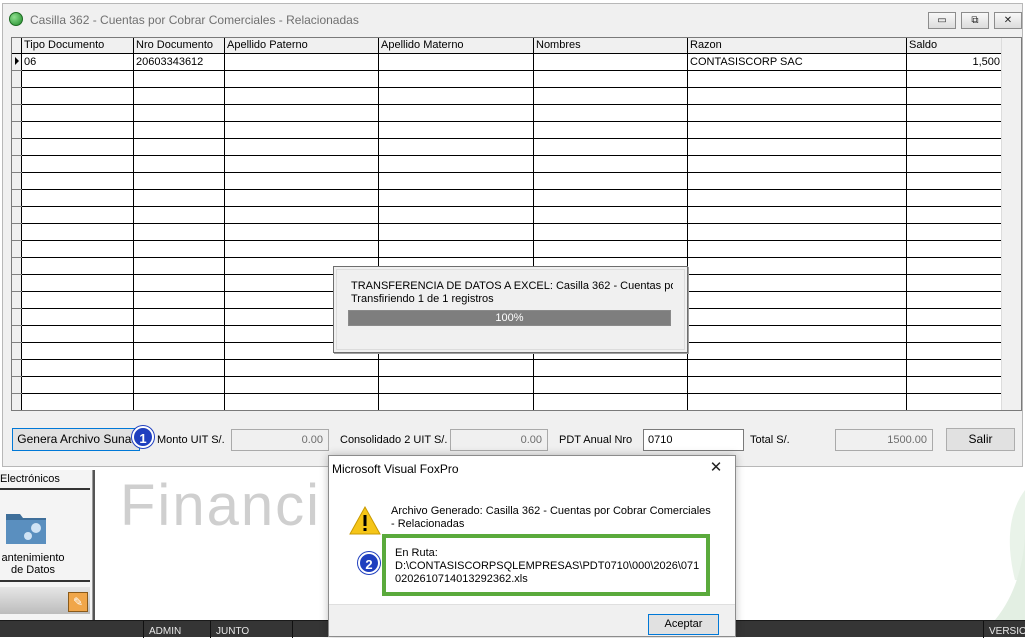  Describe the element at coordinates (280, 440) in the screenshot. I see `monto-uit-field: 0.00` at that location.